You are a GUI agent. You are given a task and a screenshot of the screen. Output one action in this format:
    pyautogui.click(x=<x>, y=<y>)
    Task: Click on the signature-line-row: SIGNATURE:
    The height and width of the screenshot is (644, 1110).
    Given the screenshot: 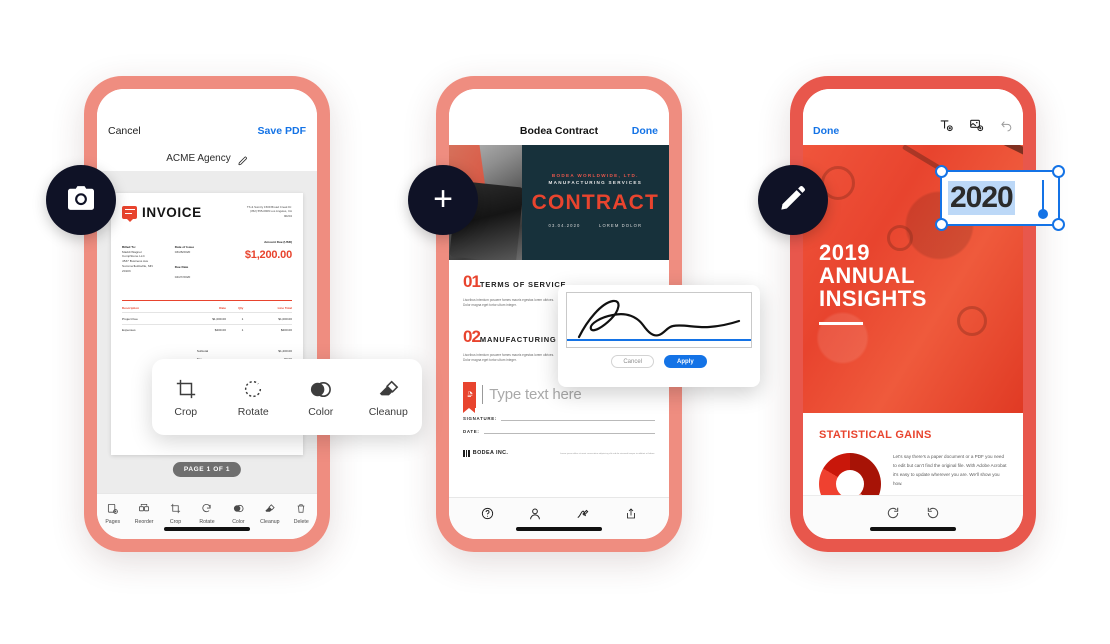 What is the action you would take?
    pyautogui.click(x=559, y=418)
    